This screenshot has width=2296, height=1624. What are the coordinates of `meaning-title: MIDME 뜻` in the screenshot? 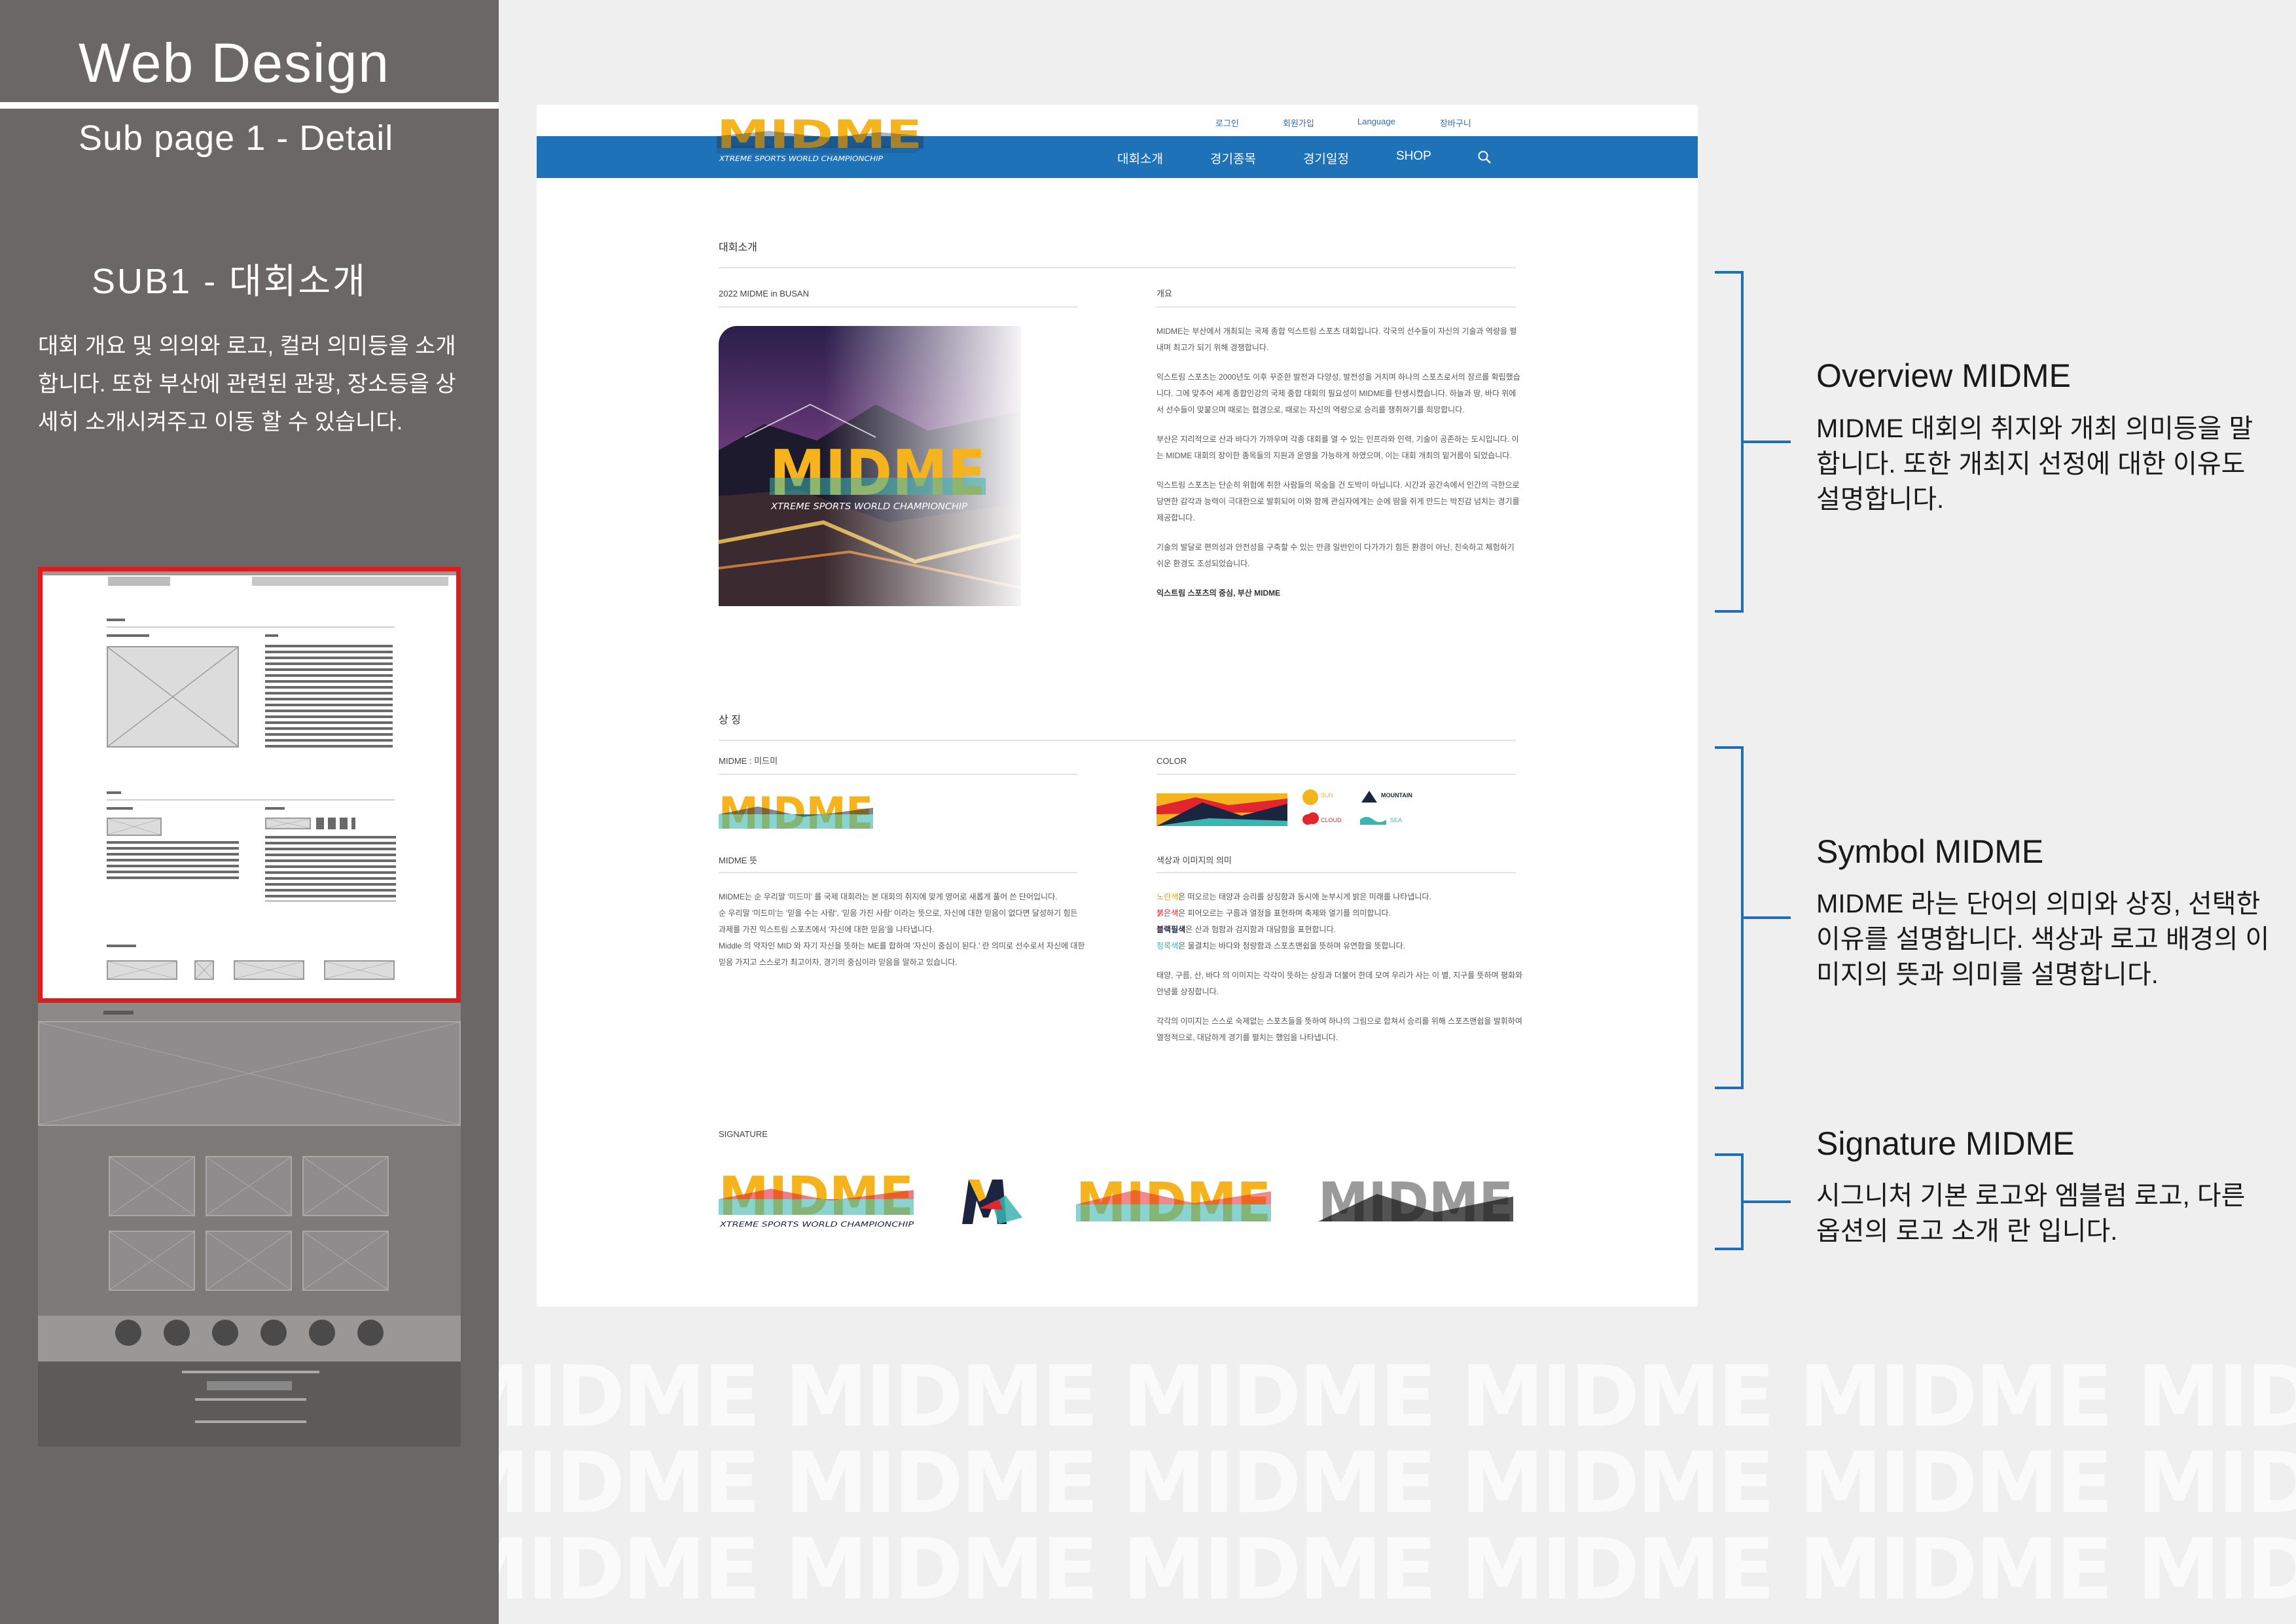 It's located at (738, 860).